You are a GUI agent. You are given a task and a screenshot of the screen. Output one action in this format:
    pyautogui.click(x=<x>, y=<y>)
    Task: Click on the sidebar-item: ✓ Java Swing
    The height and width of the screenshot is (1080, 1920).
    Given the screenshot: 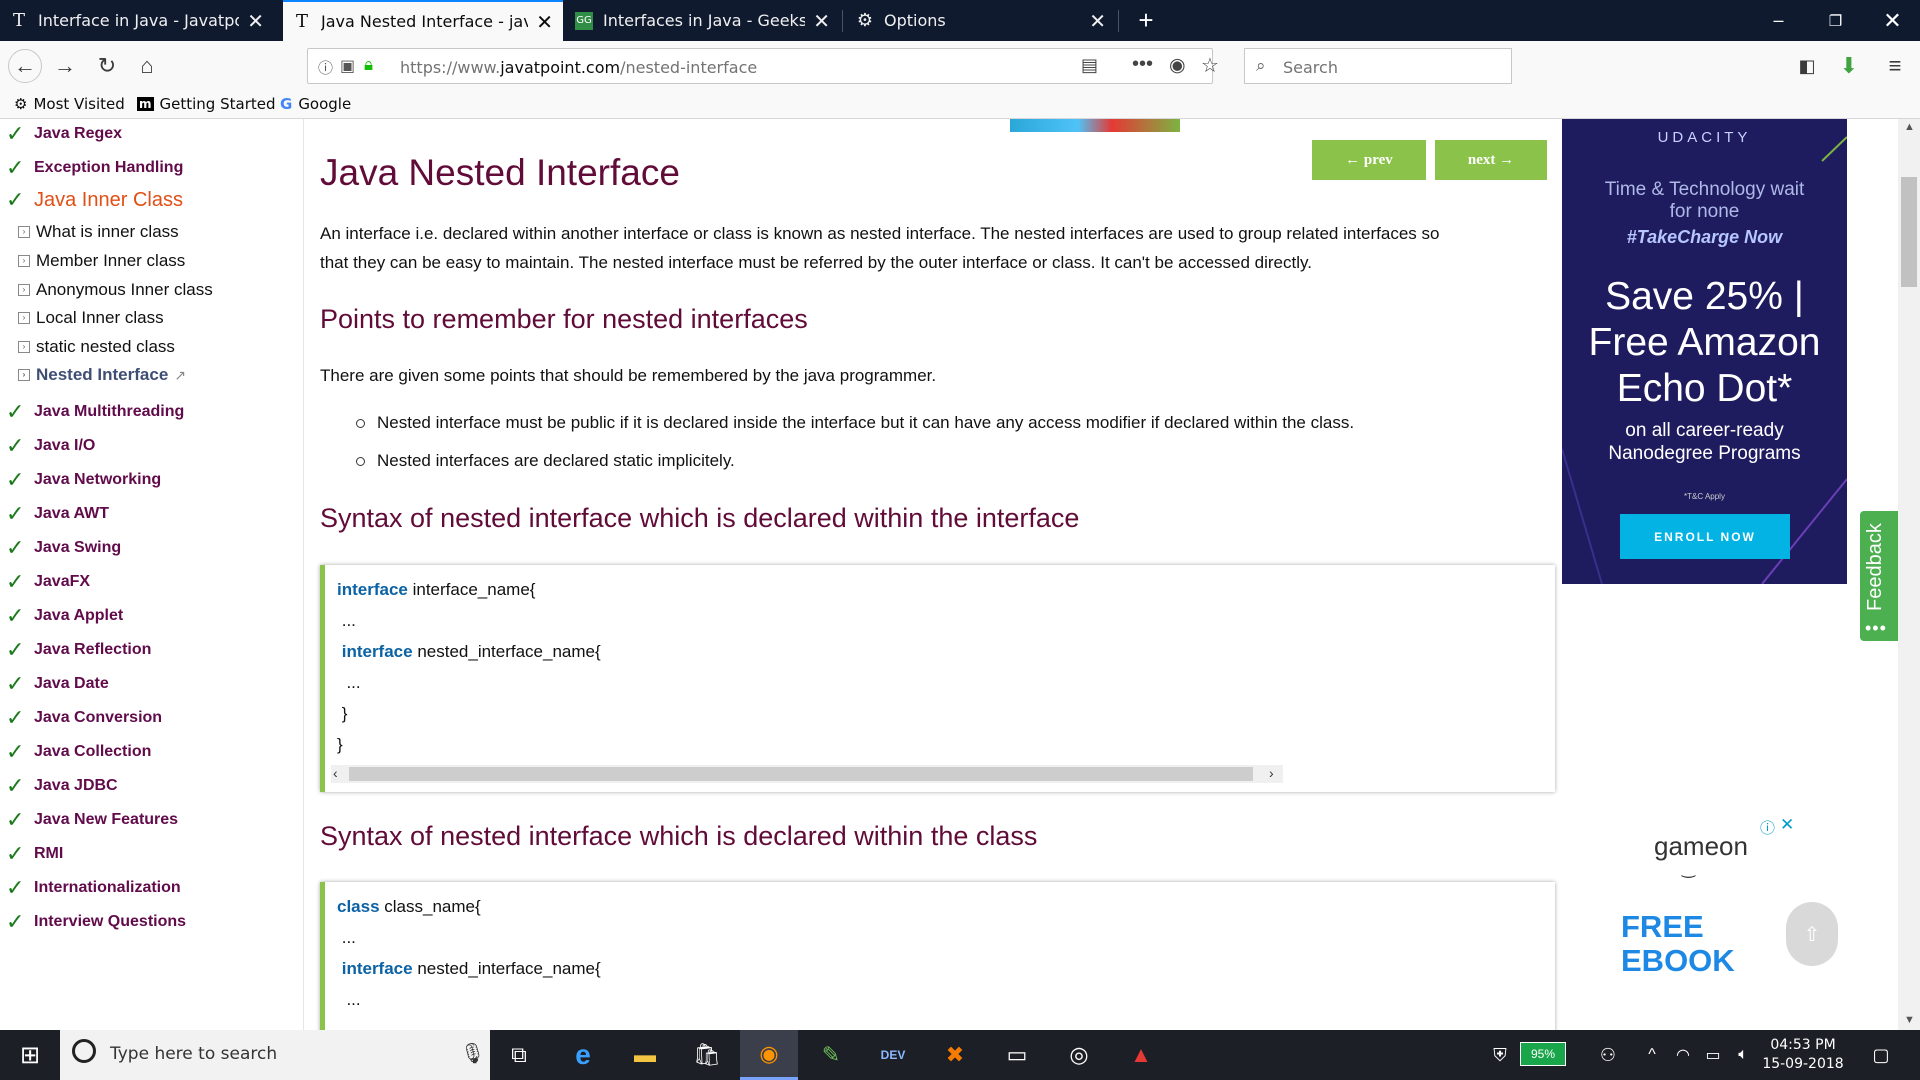 What is the action you would take?
    pyautogui.click(x=63, y=548)
    